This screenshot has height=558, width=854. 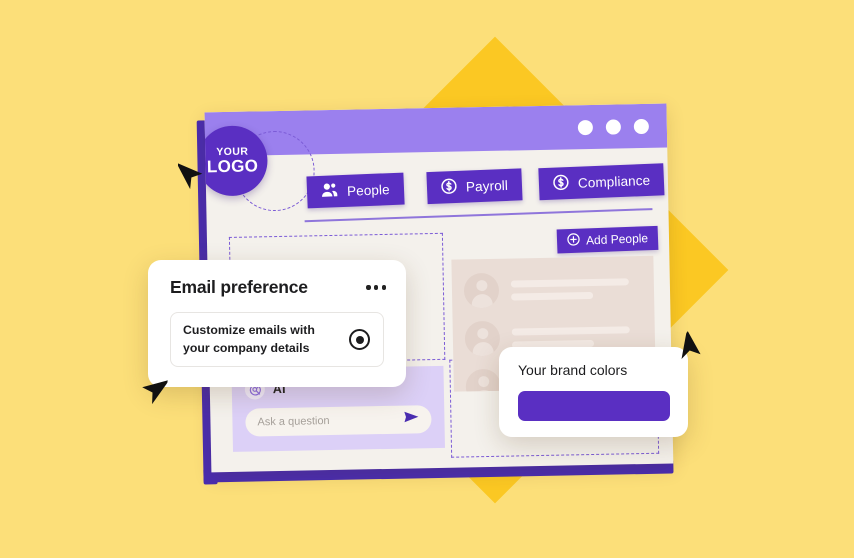 I want to click on email-card-header: Email preference, so click(x=278, y=287).